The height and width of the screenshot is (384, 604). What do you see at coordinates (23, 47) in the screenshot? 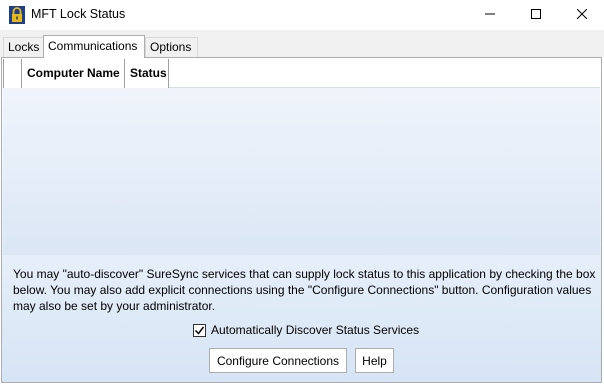
I see `tab-locks: Locks` at bounding box center [23, 47].